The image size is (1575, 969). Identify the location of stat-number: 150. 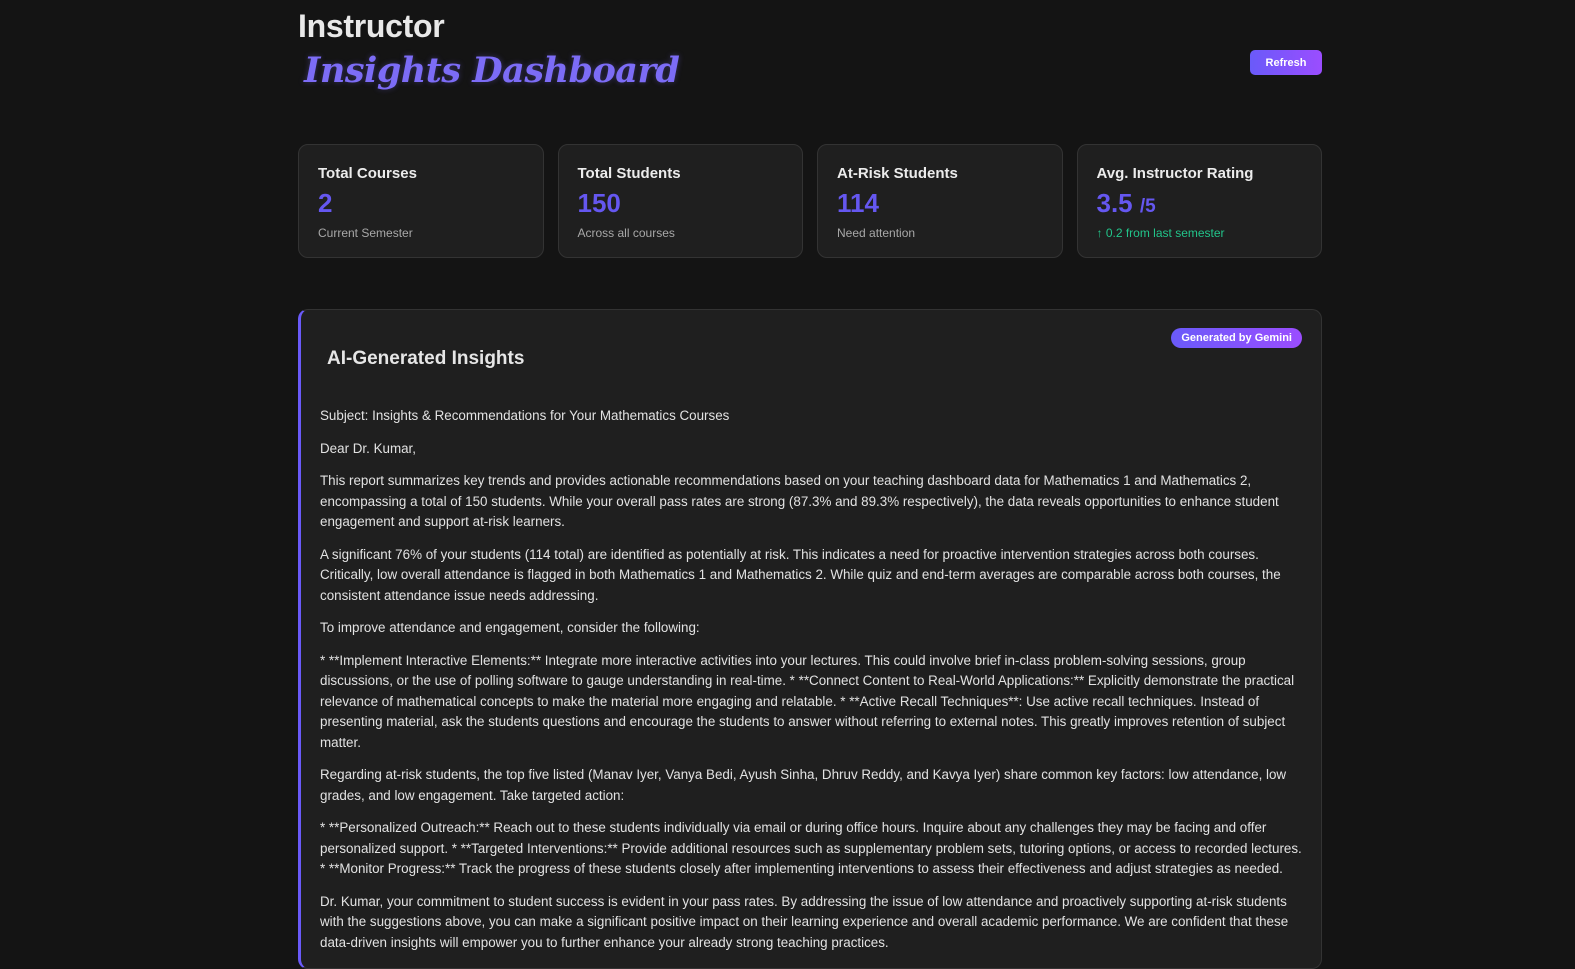
(599, 203).